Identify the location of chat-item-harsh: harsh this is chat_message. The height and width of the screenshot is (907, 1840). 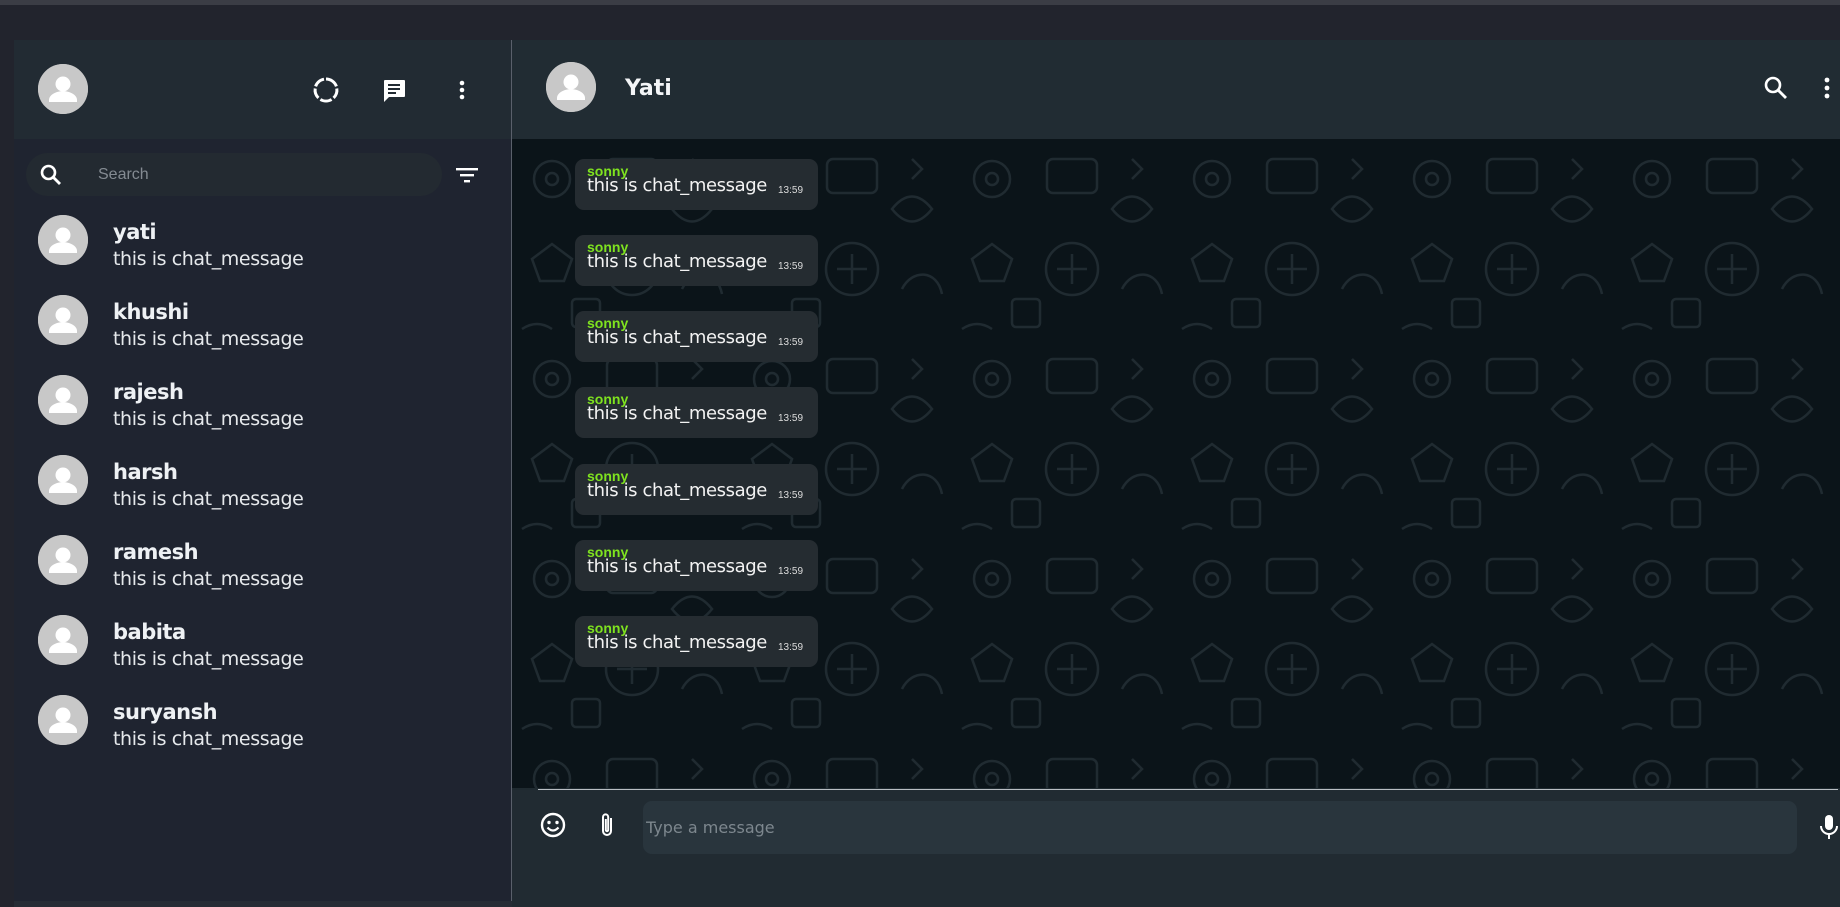
(263, 495).